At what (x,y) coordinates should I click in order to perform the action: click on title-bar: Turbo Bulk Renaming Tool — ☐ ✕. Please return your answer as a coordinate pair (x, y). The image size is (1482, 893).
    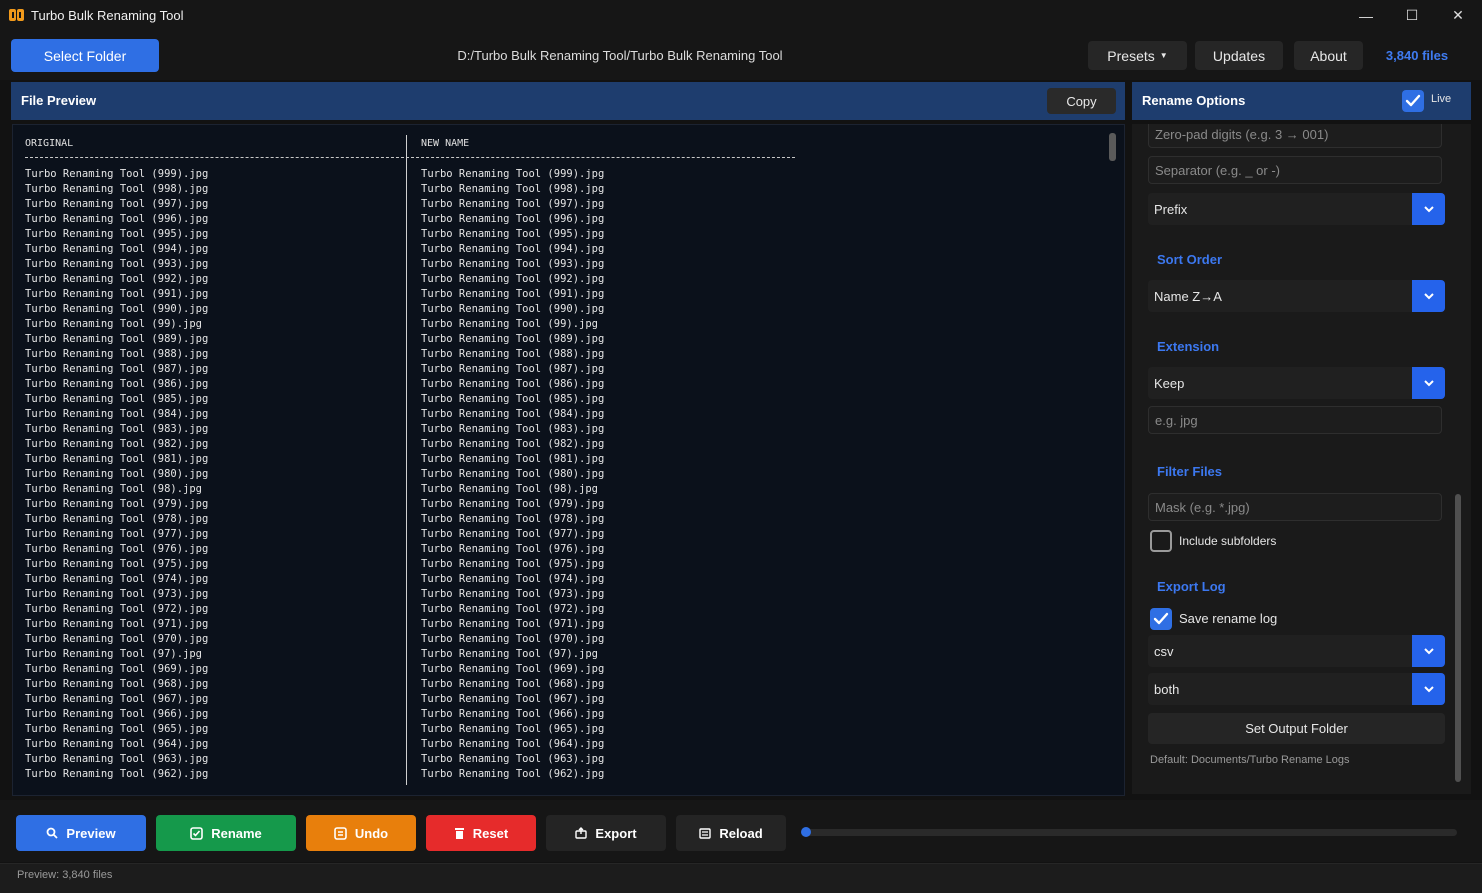
    Looking at the image, I should click on (741, 16).